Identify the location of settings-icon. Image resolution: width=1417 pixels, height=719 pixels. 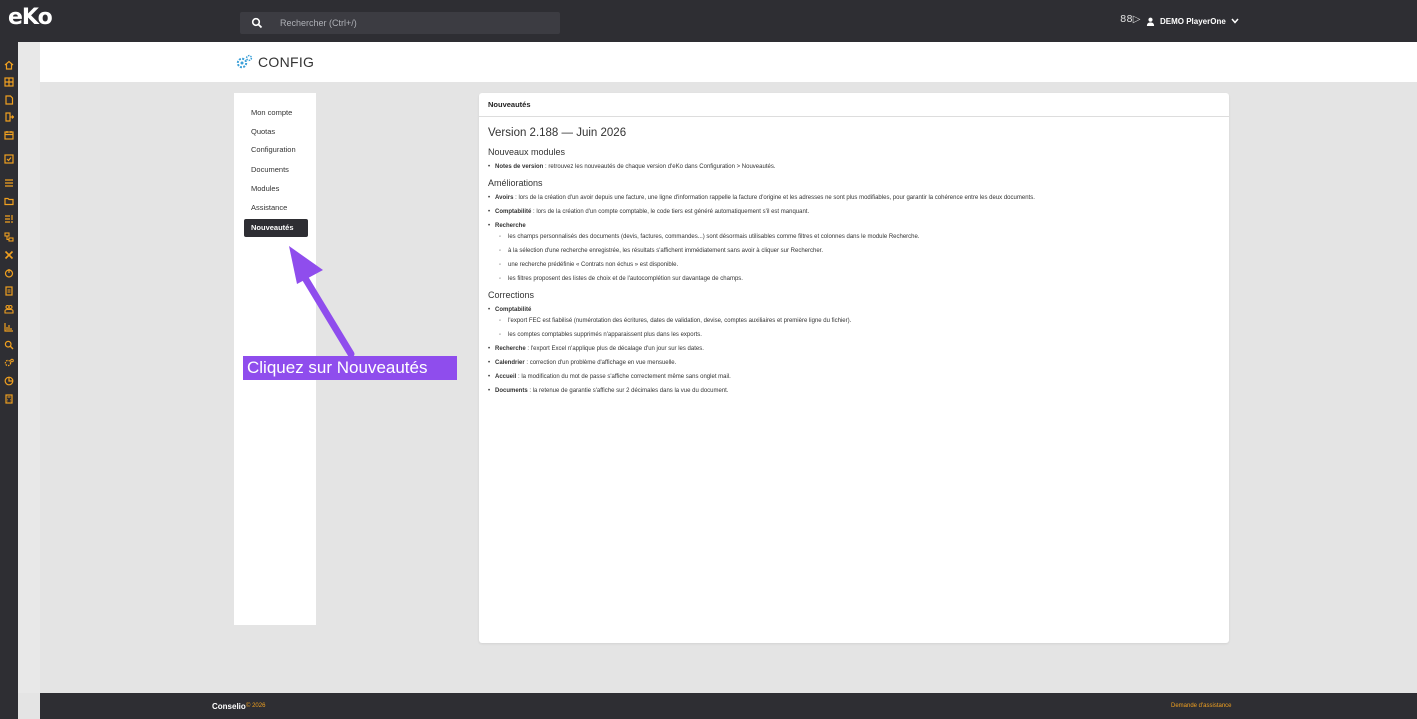
(9, 363).